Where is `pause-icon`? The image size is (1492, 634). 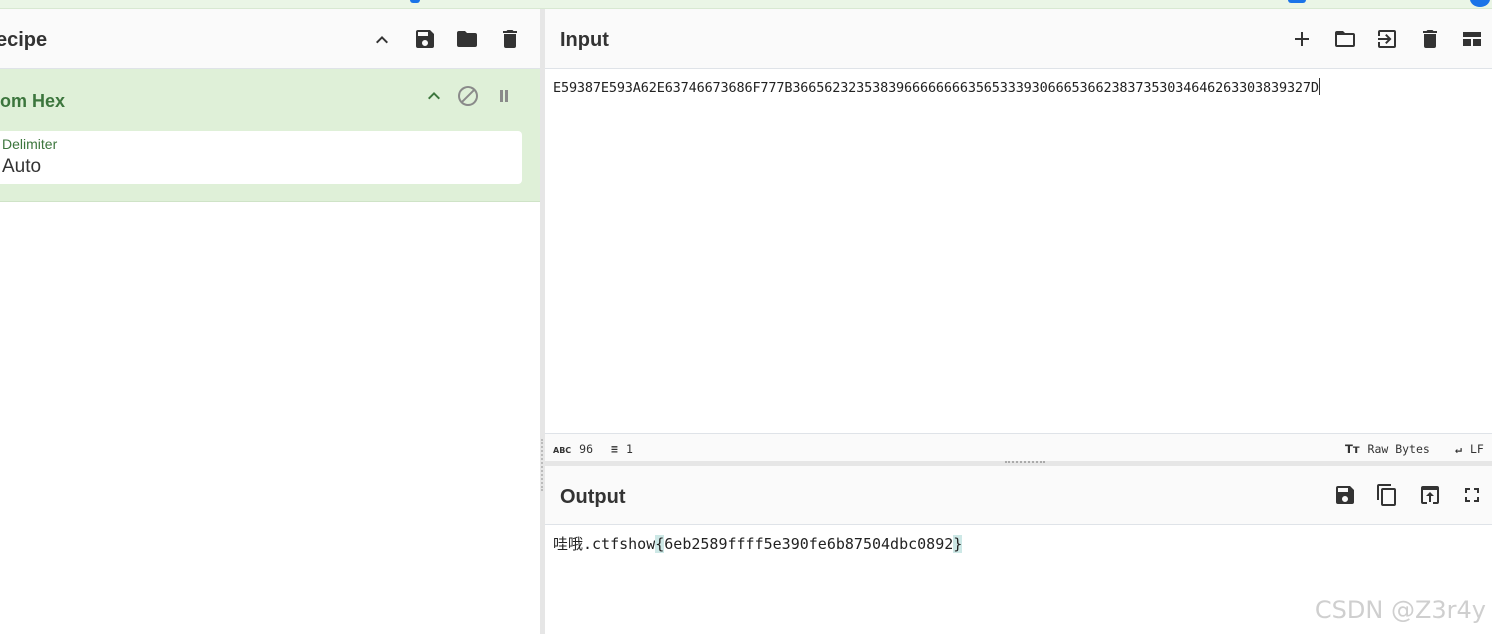
pause-icon is located at coordinates (504, 96).